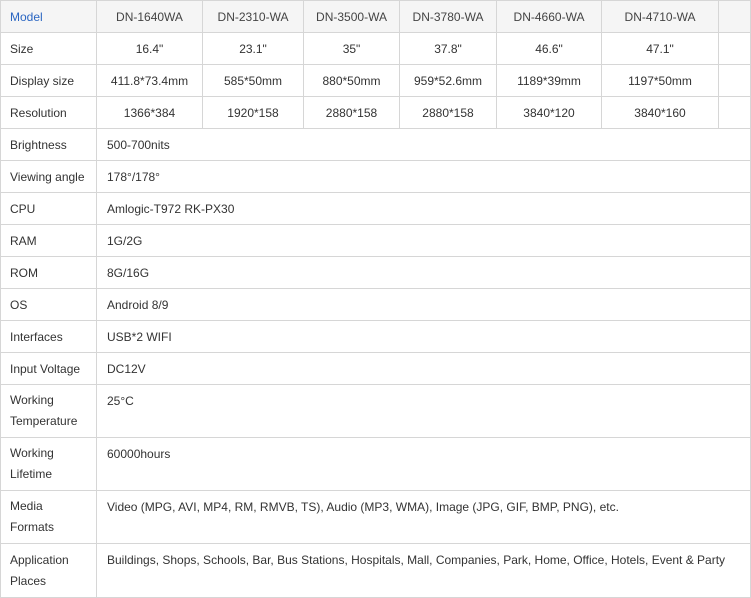  Describe the element at coordinates (48, 570) in the screenshot. I see `row-label: Application Places` at that location.